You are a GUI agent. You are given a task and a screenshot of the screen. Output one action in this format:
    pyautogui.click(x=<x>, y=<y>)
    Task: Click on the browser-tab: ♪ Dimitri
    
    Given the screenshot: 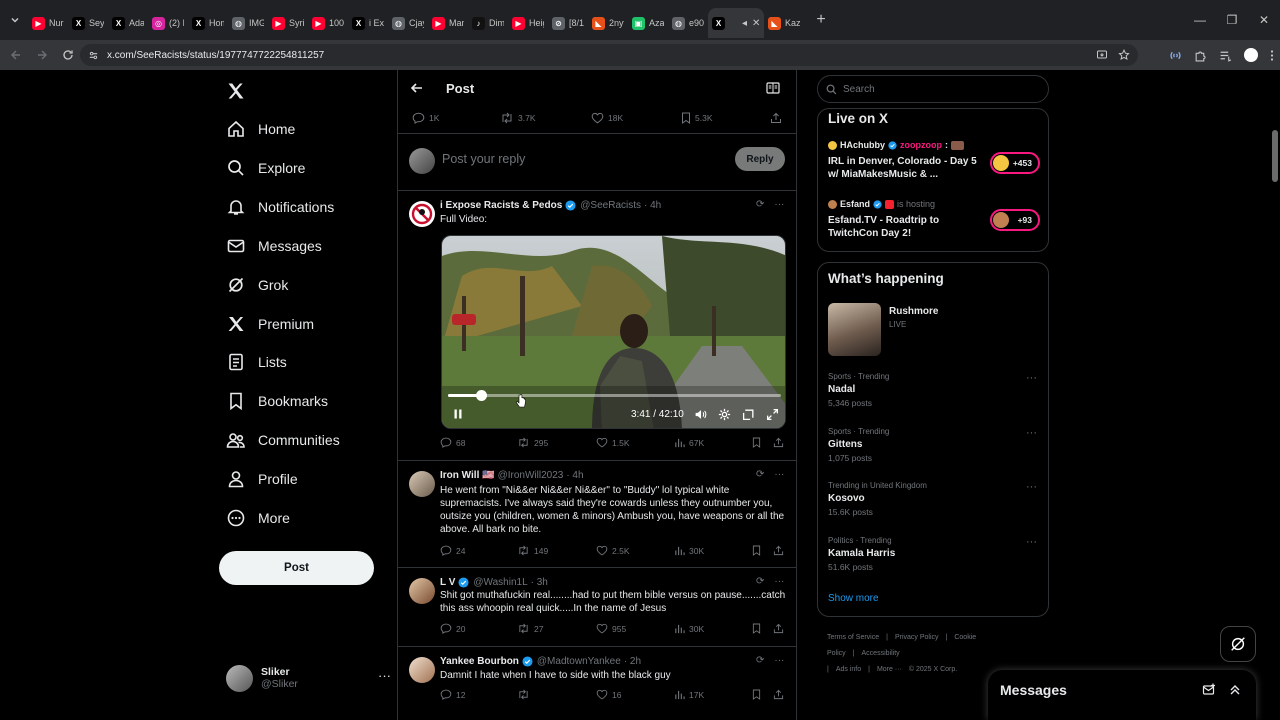 What is the action you would take?
    pyautogui.click(x=488, y=23)
    